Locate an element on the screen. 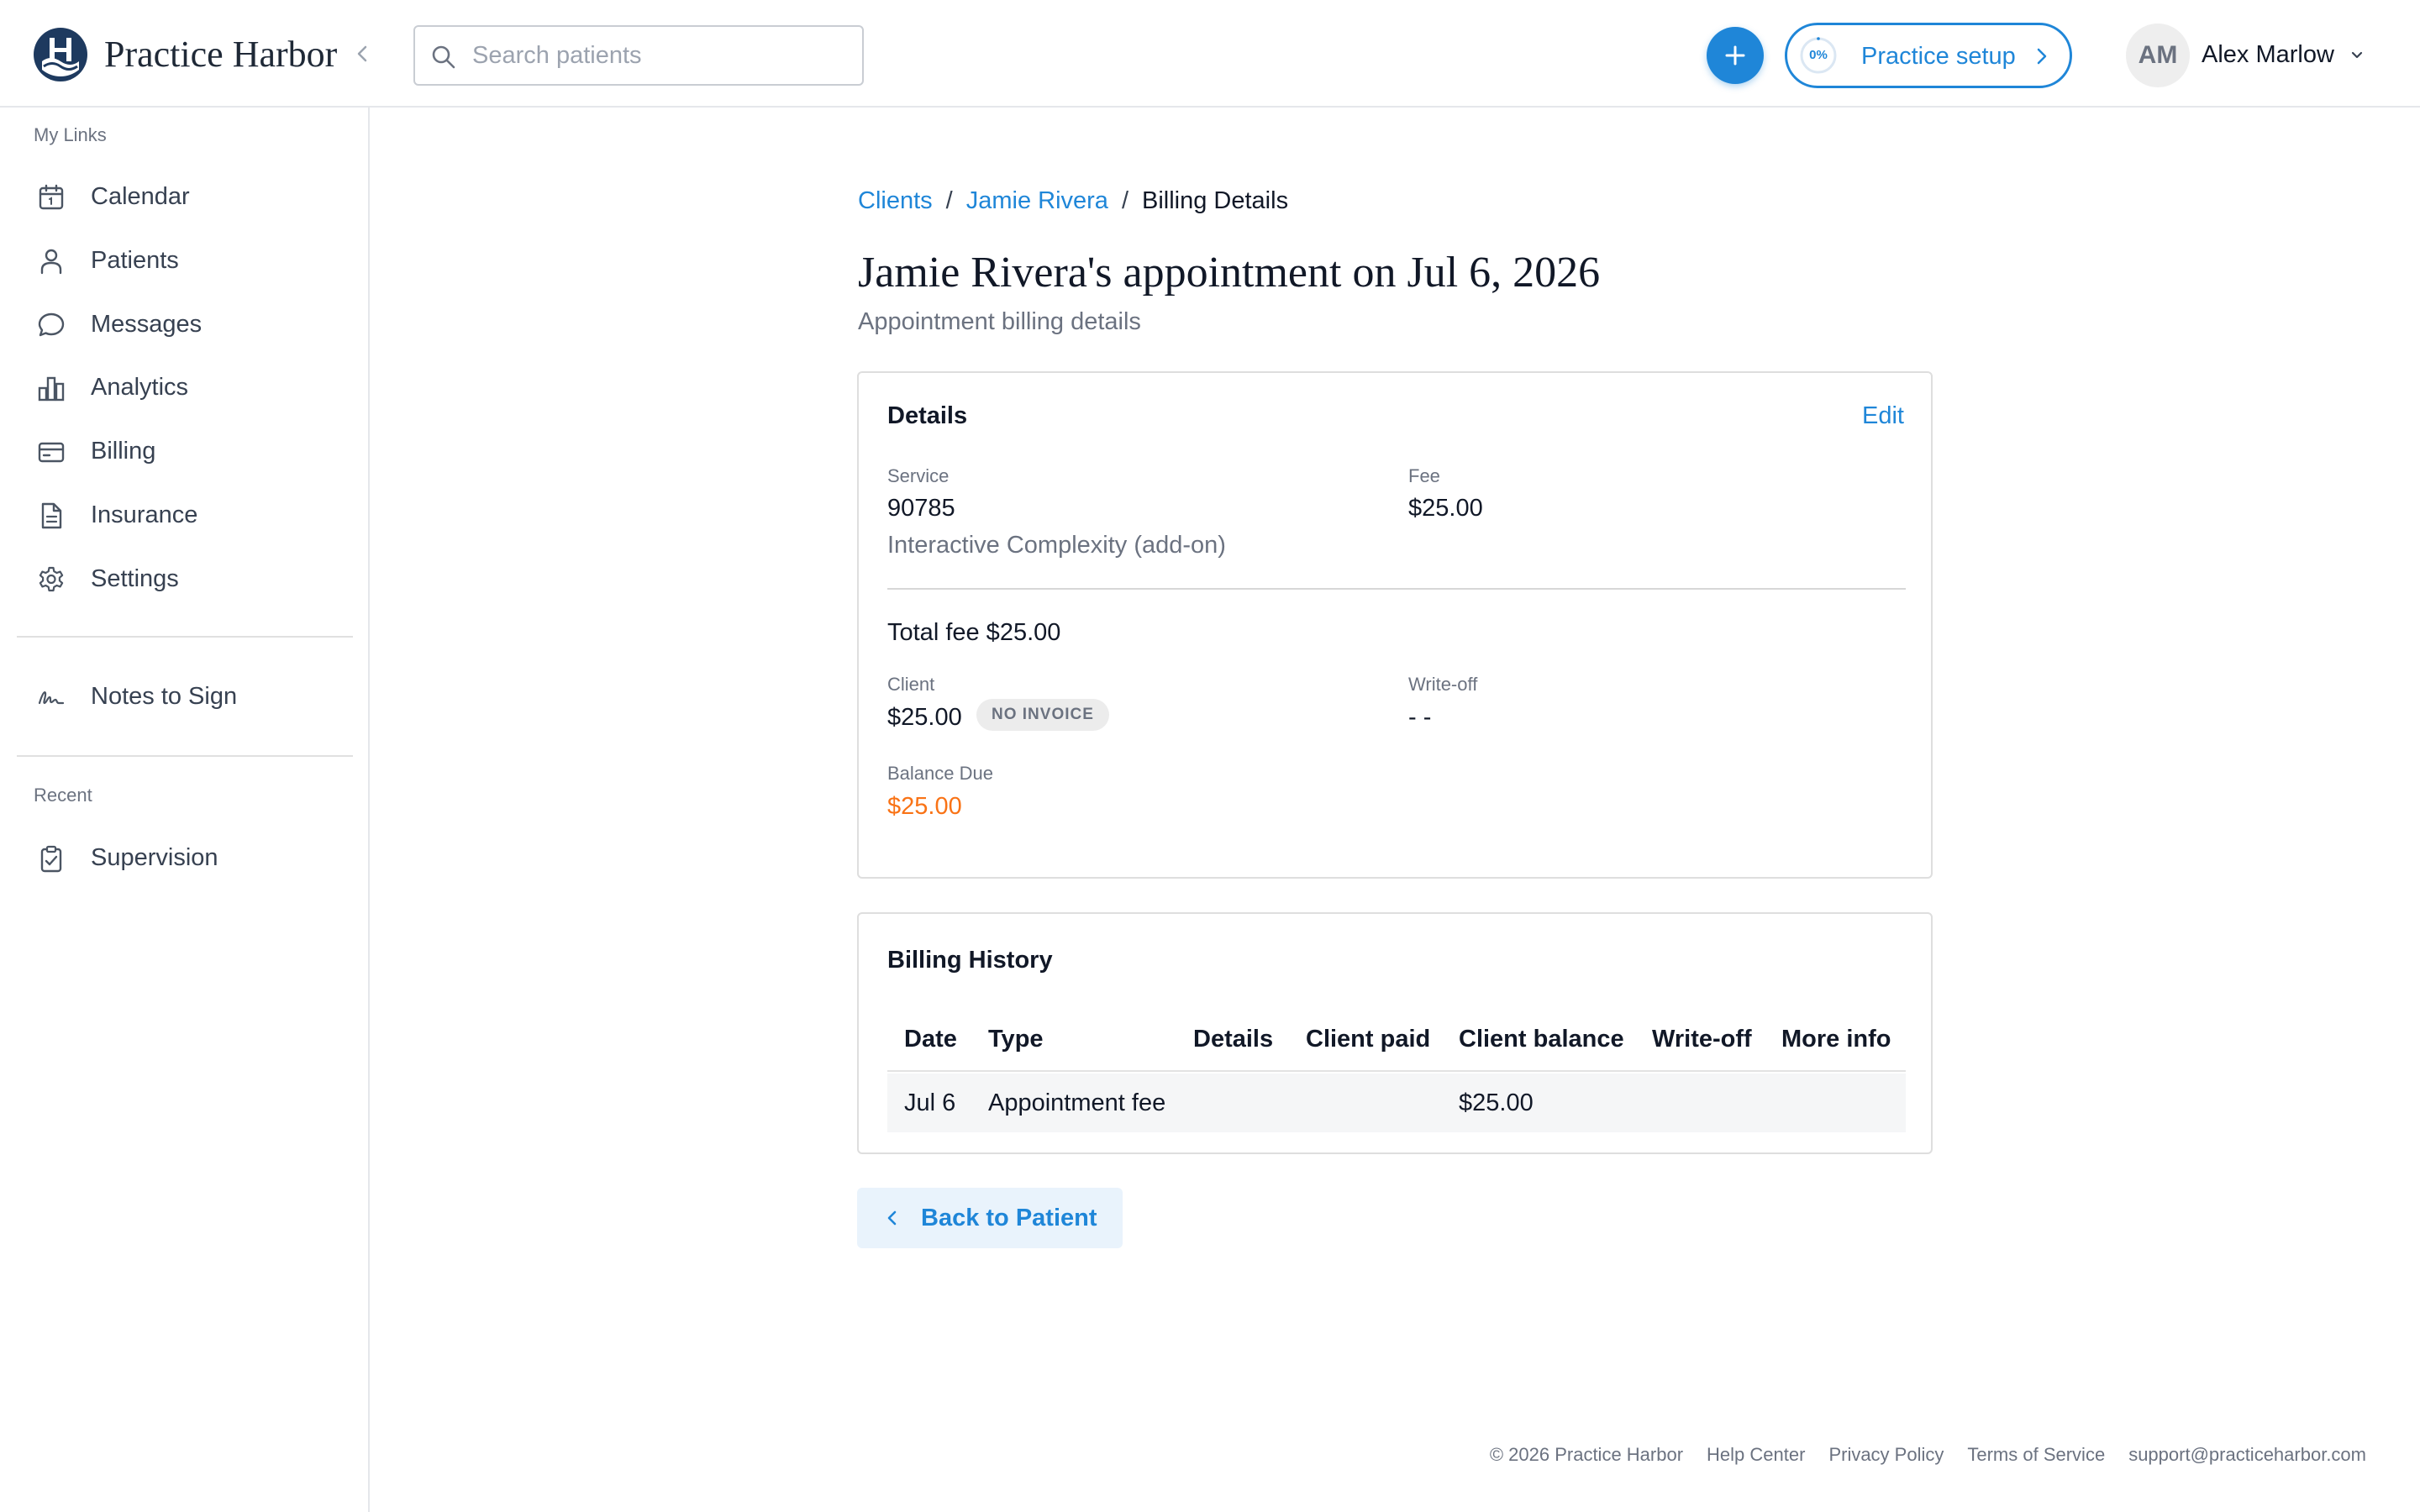  cell-type: Appointment fee is located at coordinates (1077, 1102).